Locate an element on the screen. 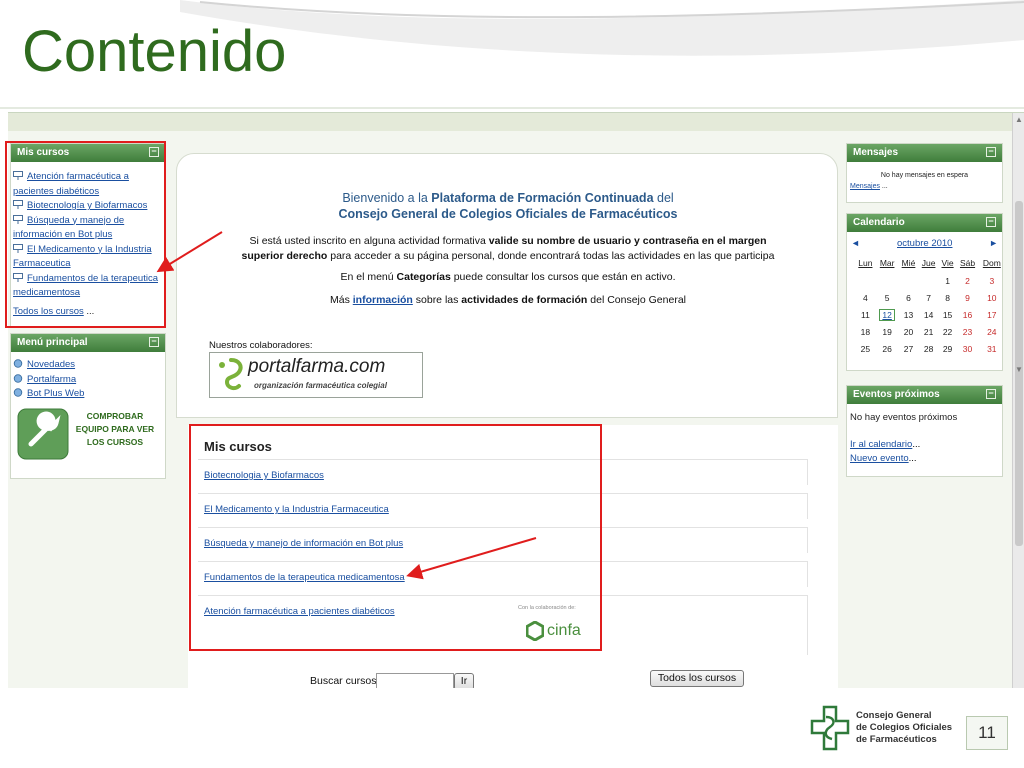 This screenshot has height=768, width=1024. calendar-weekday-row: Lun Mar Mié Jue Vie Sáb Dom is located at coordinates (929, 263).